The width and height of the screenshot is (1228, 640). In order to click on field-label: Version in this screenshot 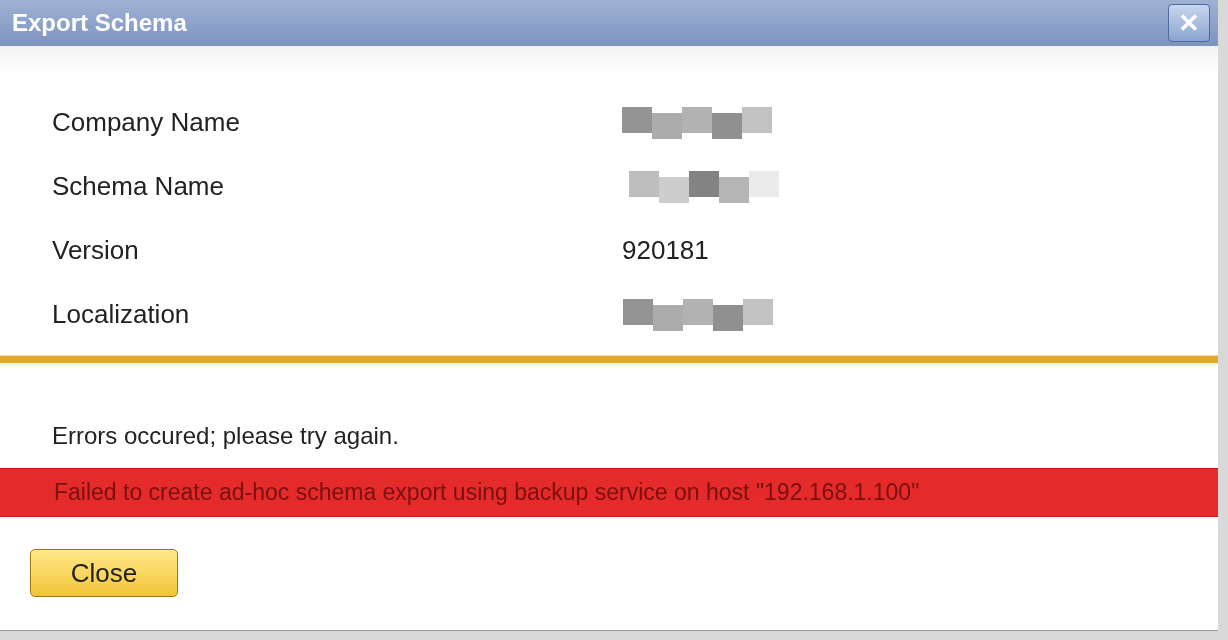, I will do `click(96, 250)`.